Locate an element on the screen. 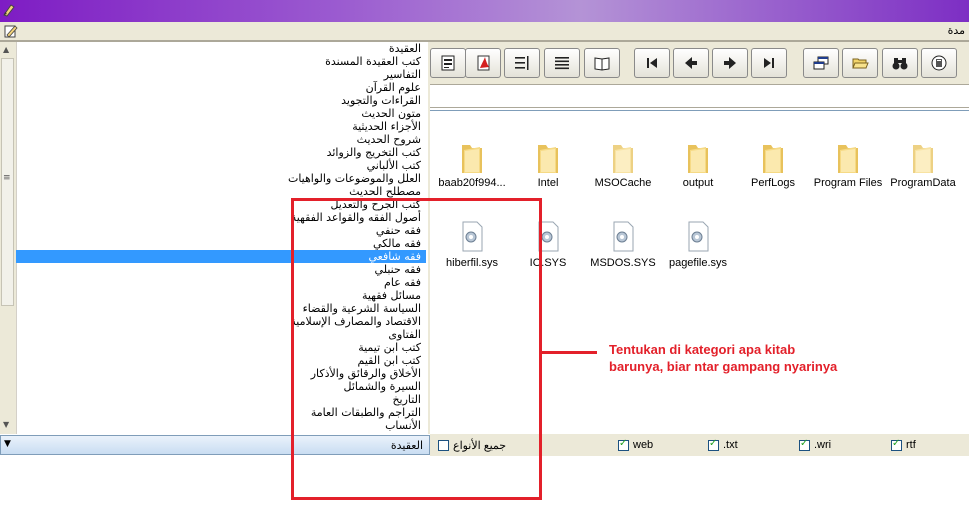 Image resolution: width=969 pixels, height=529 pixels. properties-icon is located at coordinates (448, 63).